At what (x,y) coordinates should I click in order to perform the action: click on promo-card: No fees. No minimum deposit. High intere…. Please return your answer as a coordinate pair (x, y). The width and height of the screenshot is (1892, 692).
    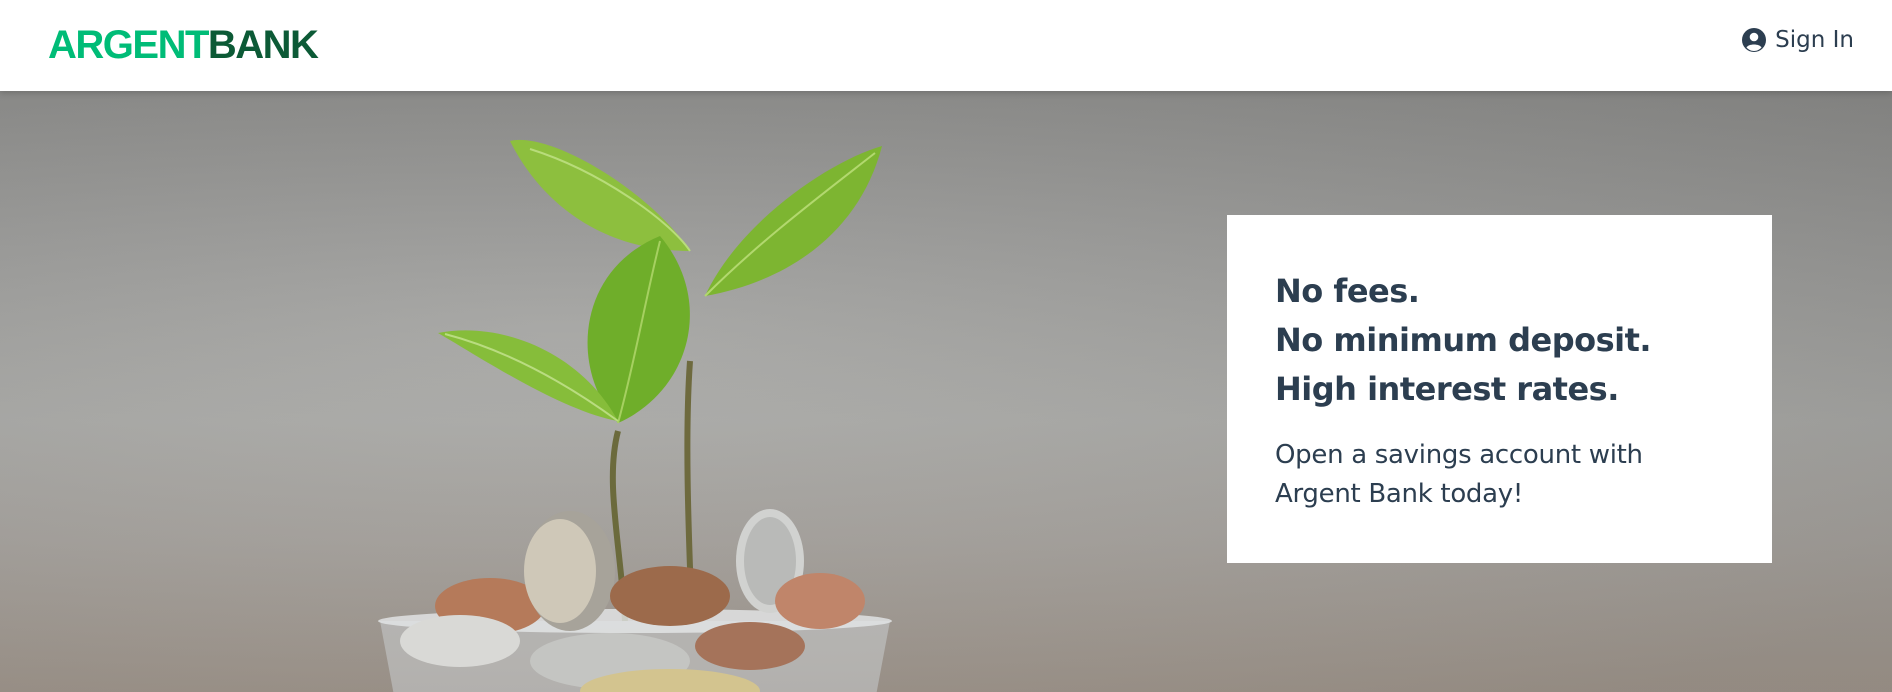
    Looking at the image, I should click on (1499, 389).